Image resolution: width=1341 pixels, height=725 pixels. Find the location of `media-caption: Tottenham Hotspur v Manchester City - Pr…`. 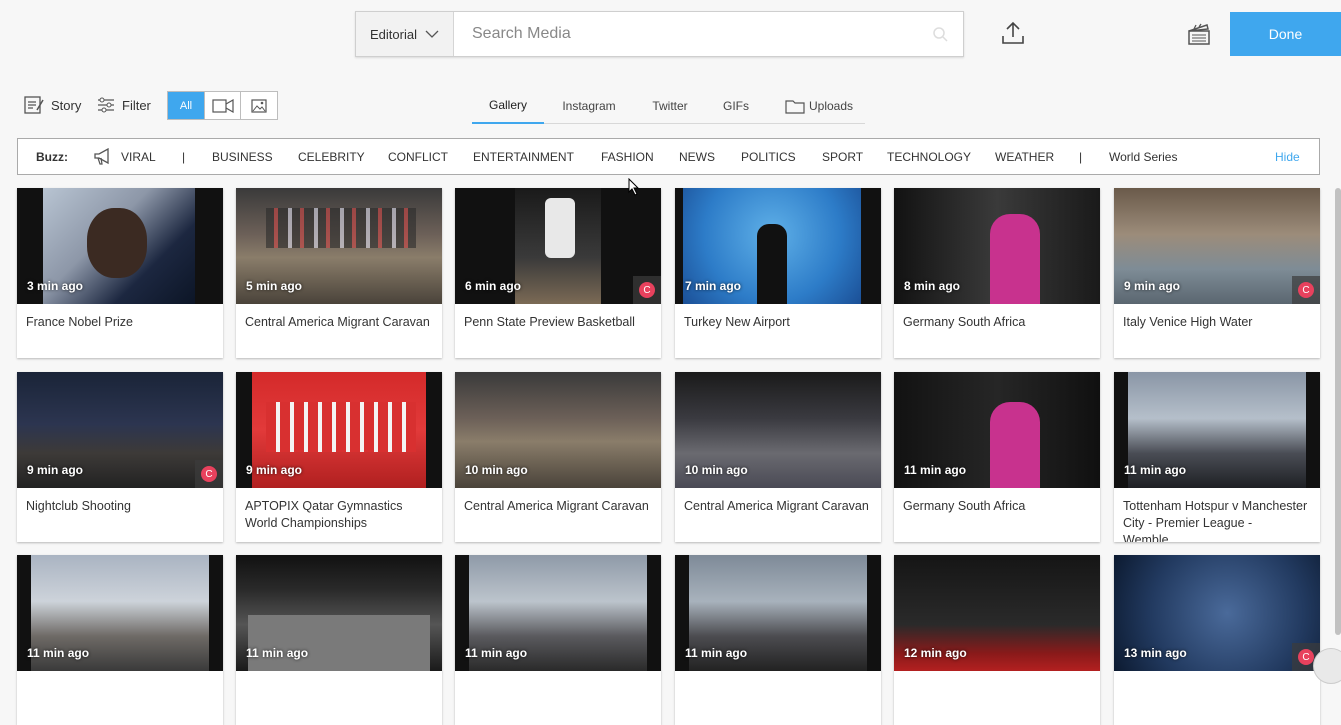

media-caption: Tottenham Hotspur v Manchester City - Pr… is located at coordinates (1215, 520).